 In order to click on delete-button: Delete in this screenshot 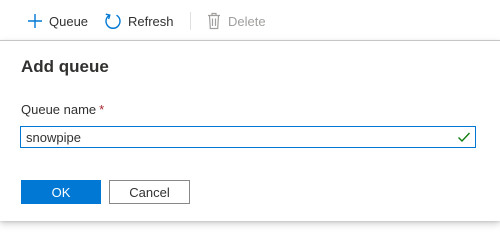, I will do `click(236, 21)`.